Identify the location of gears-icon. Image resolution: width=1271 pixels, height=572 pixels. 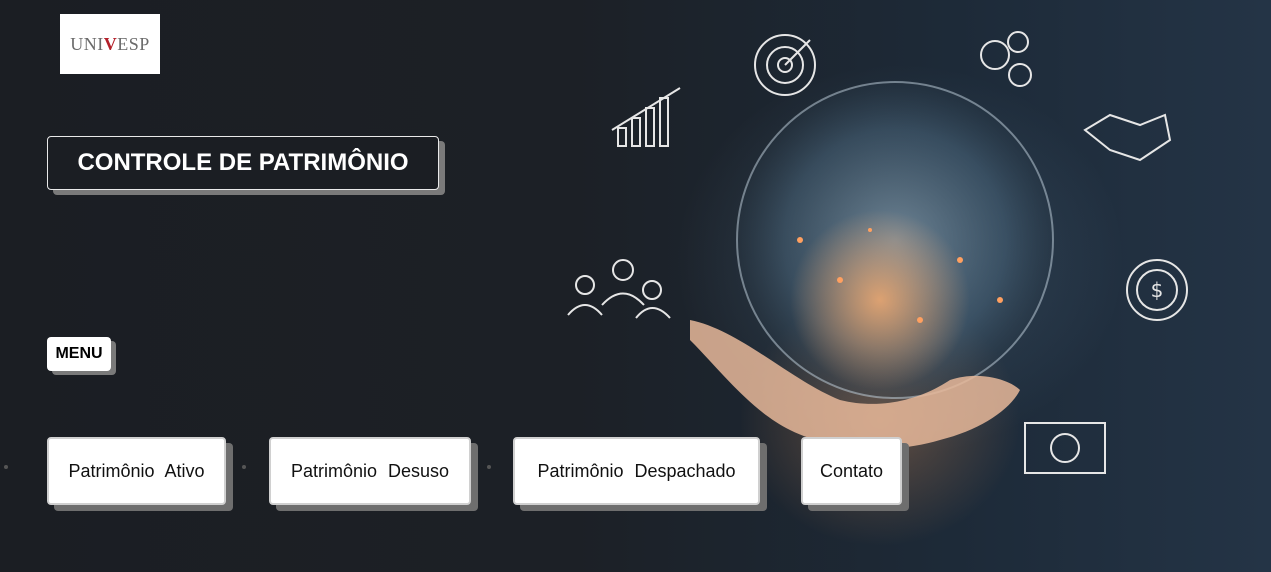
(1006, 59).